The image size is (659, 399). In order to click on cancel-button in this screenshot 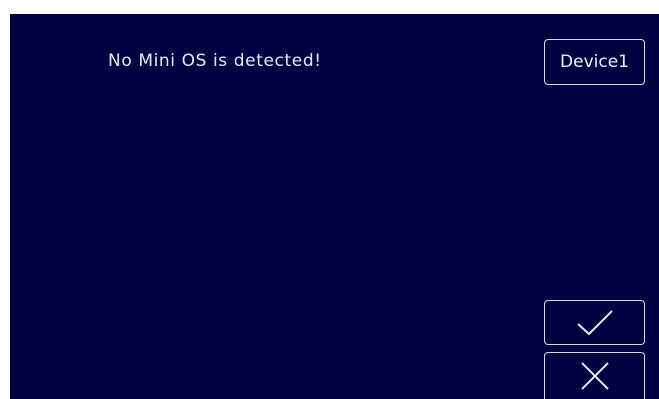, I will do `click(594, 375)`.